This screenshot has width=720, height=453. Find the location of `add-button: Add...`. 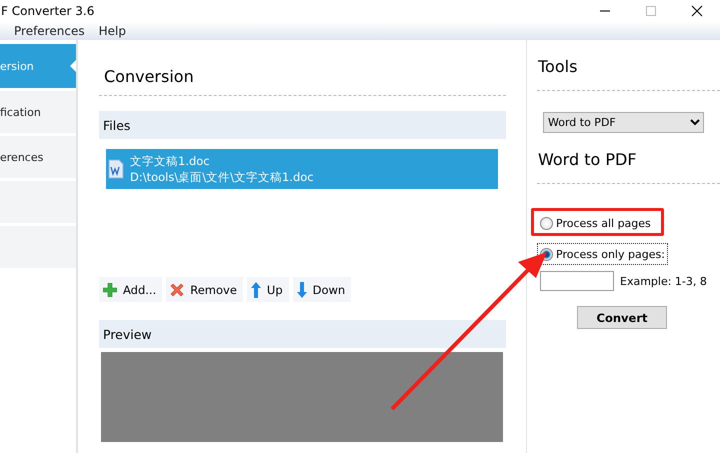

add-button: Add... is located at coordinates (130, 289).